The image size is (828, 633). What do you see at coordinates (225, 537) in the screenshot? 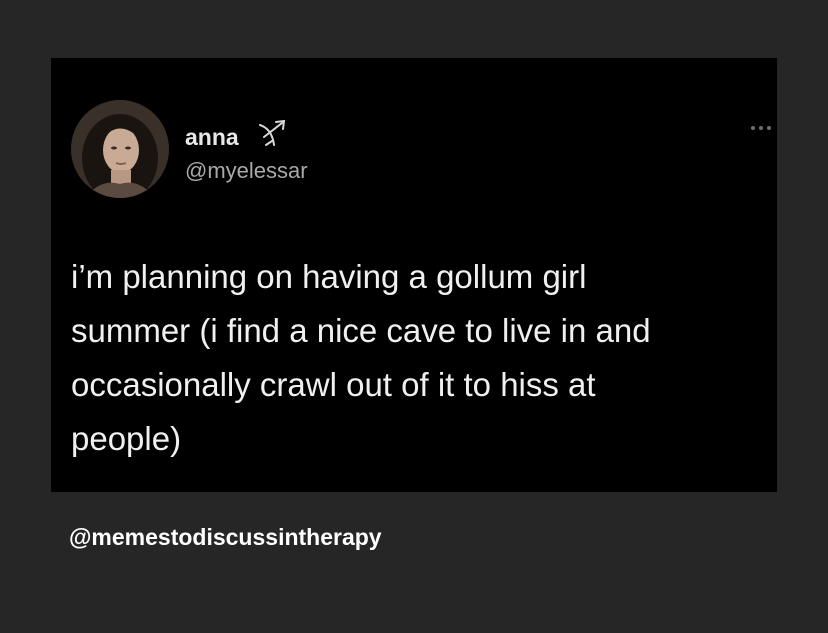
I see `watermark-credit: @memestodiscussintherapy` at bounding box center [225, 537].